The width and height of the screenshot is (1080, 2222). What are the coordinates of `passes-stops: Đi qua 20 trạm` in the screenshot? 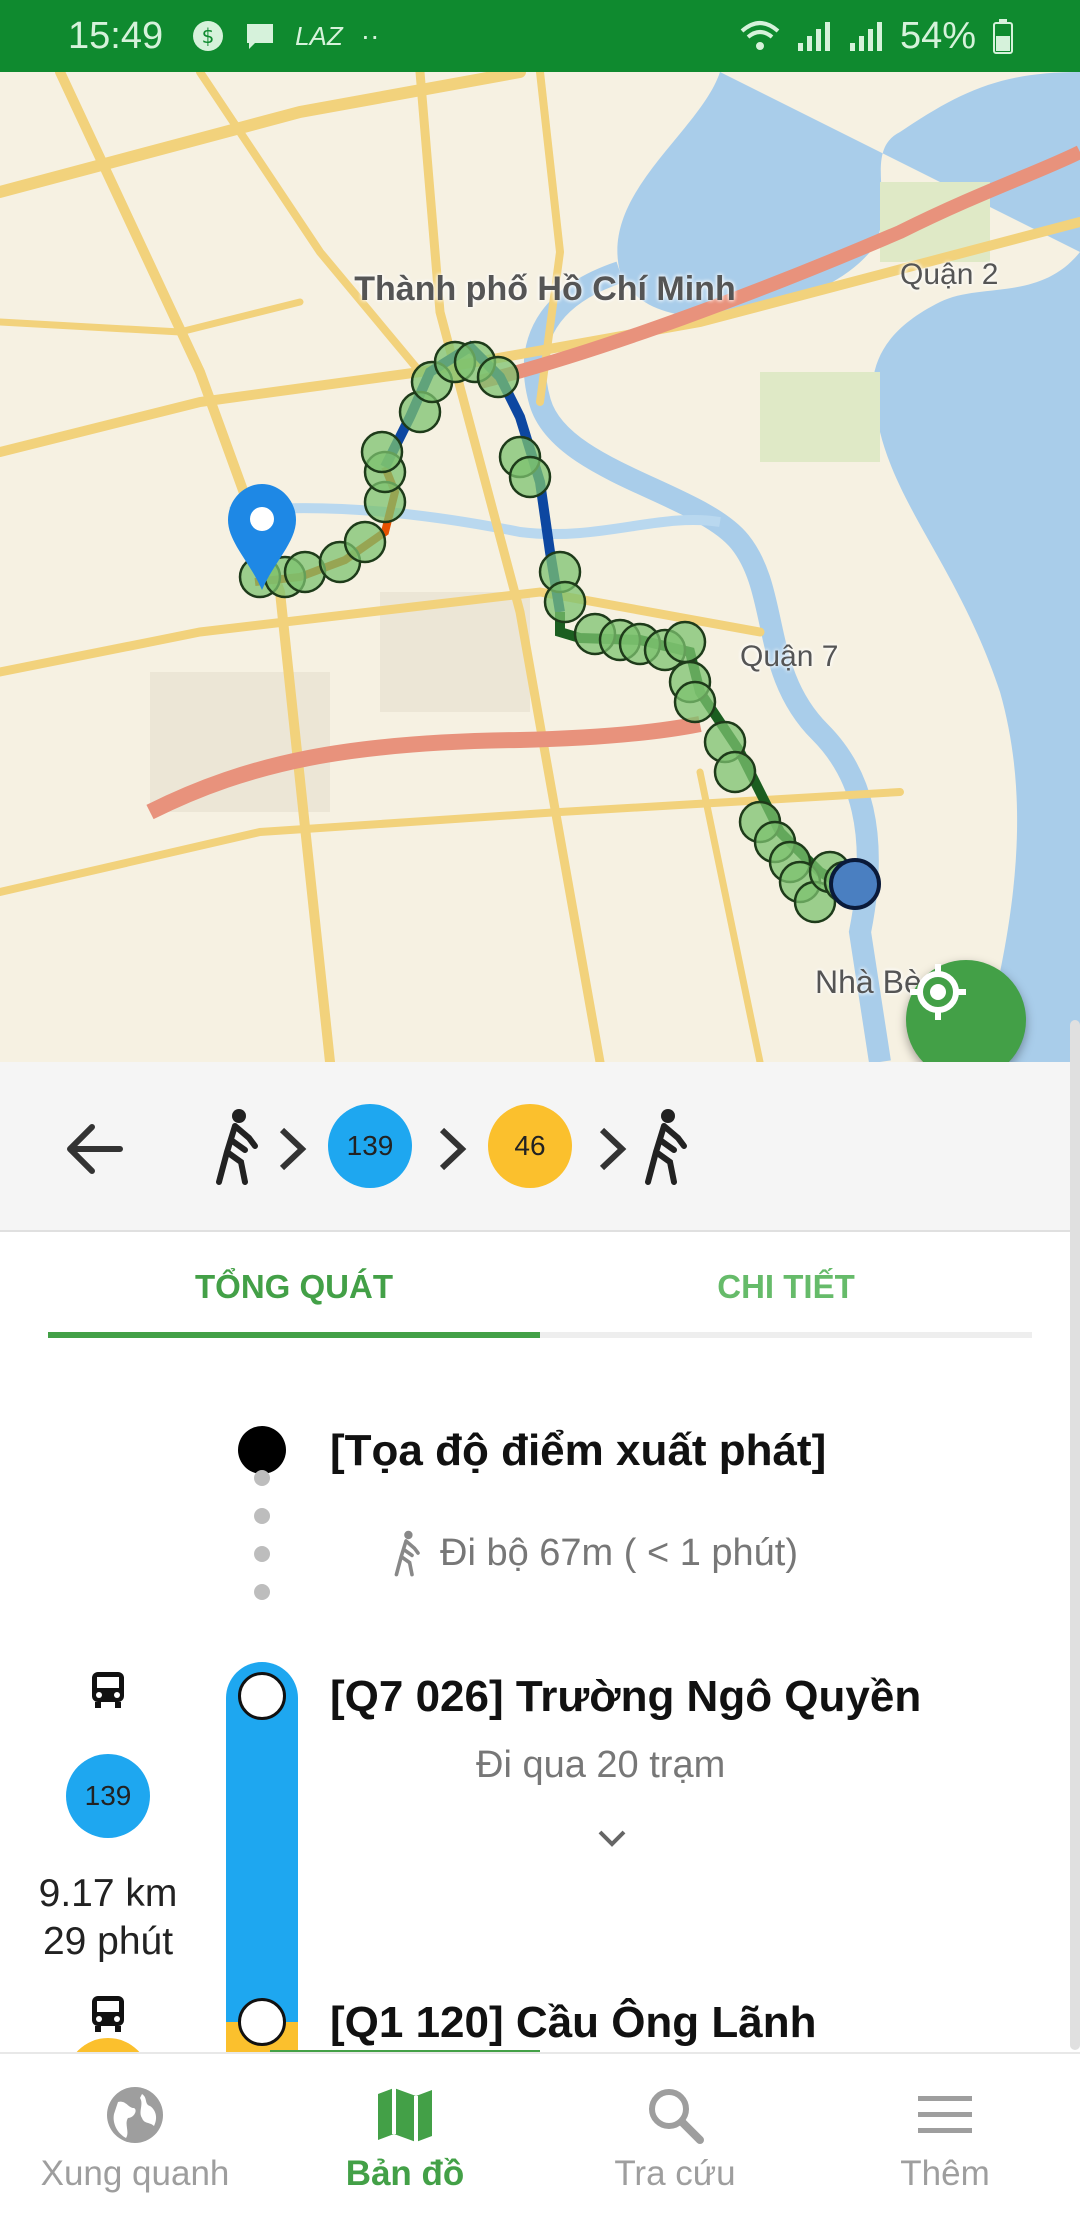 It's located at (601, 1765).